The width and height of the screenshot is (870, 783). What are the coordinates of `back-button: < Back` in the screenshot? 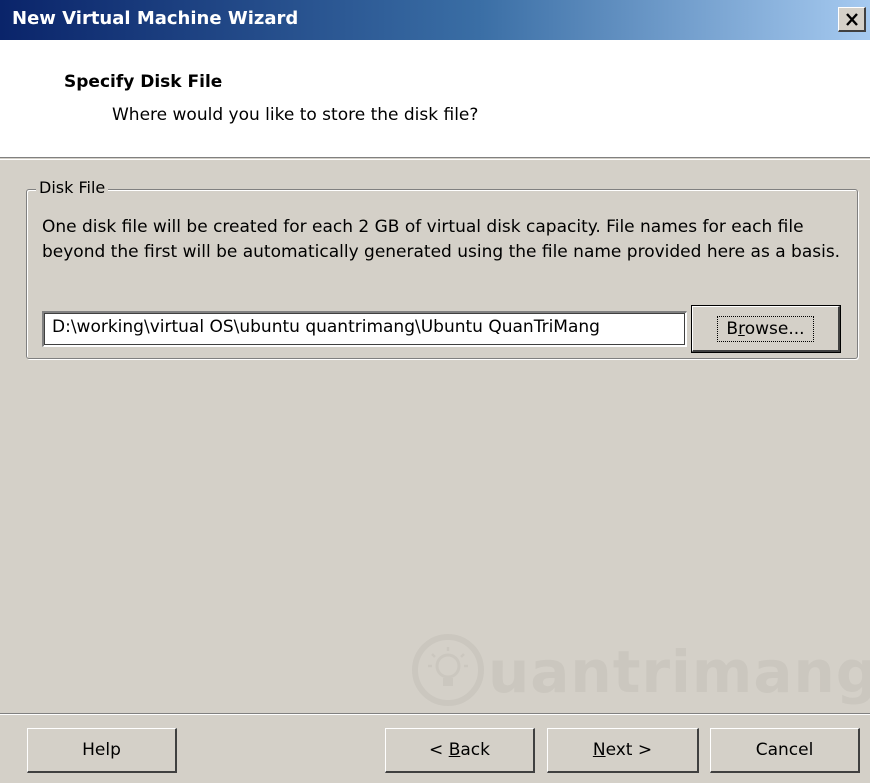 It's located at (460, 750).